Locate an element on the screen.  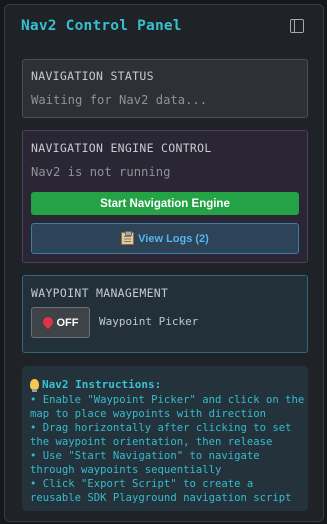
waypoint-picker-toggle: OFF is located at coordinates (60, 322).